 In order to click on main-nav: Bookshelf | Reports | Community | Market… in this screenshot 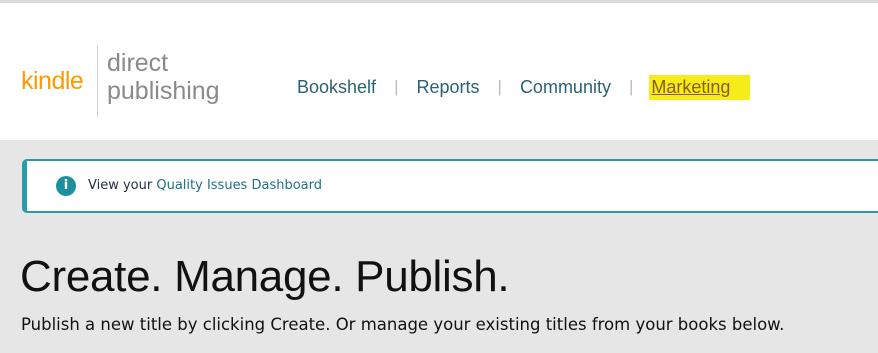, I will do `click(524, 87)`.